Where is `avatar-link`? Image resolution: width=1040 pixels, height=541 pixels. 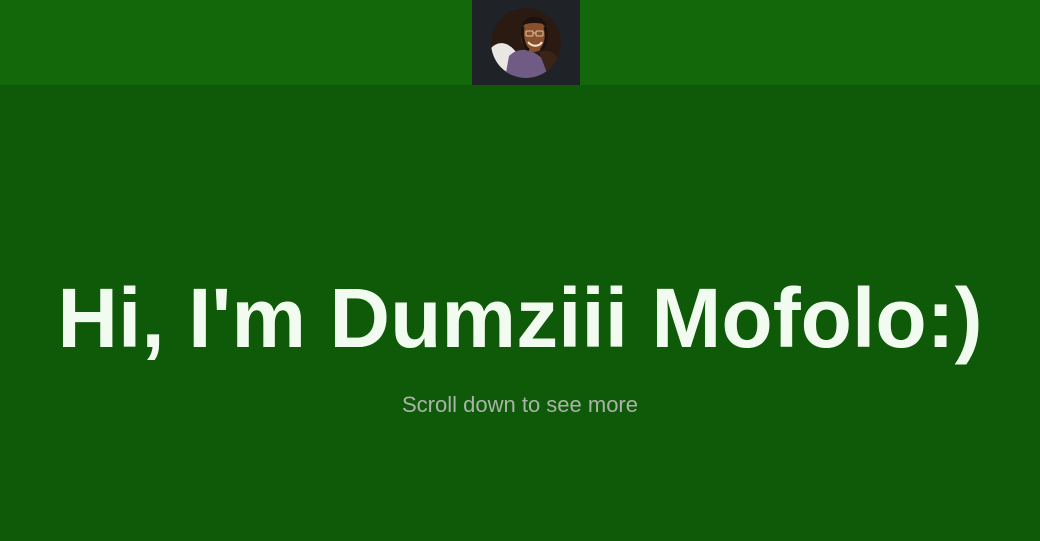
avatar-link is located at coordinates (526, 42).